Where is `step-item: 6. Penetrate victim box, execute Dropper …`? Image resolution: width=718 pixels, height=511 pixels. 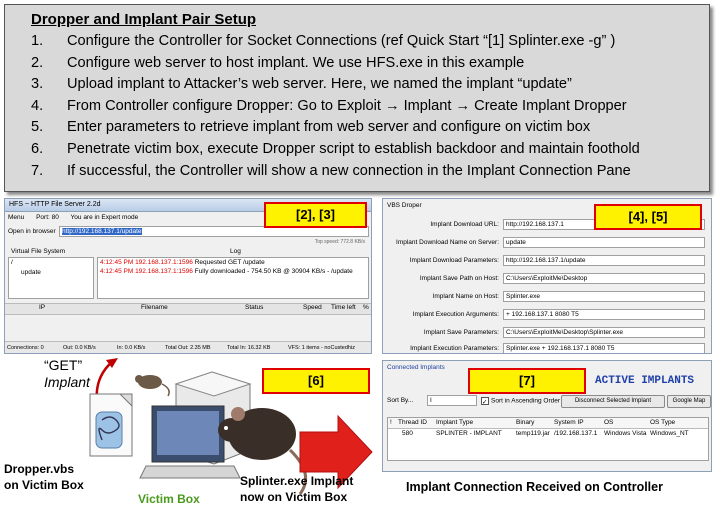 step-item: 6. Penetrate victim box, execute Dropper … is located at coordinates (335, 148).